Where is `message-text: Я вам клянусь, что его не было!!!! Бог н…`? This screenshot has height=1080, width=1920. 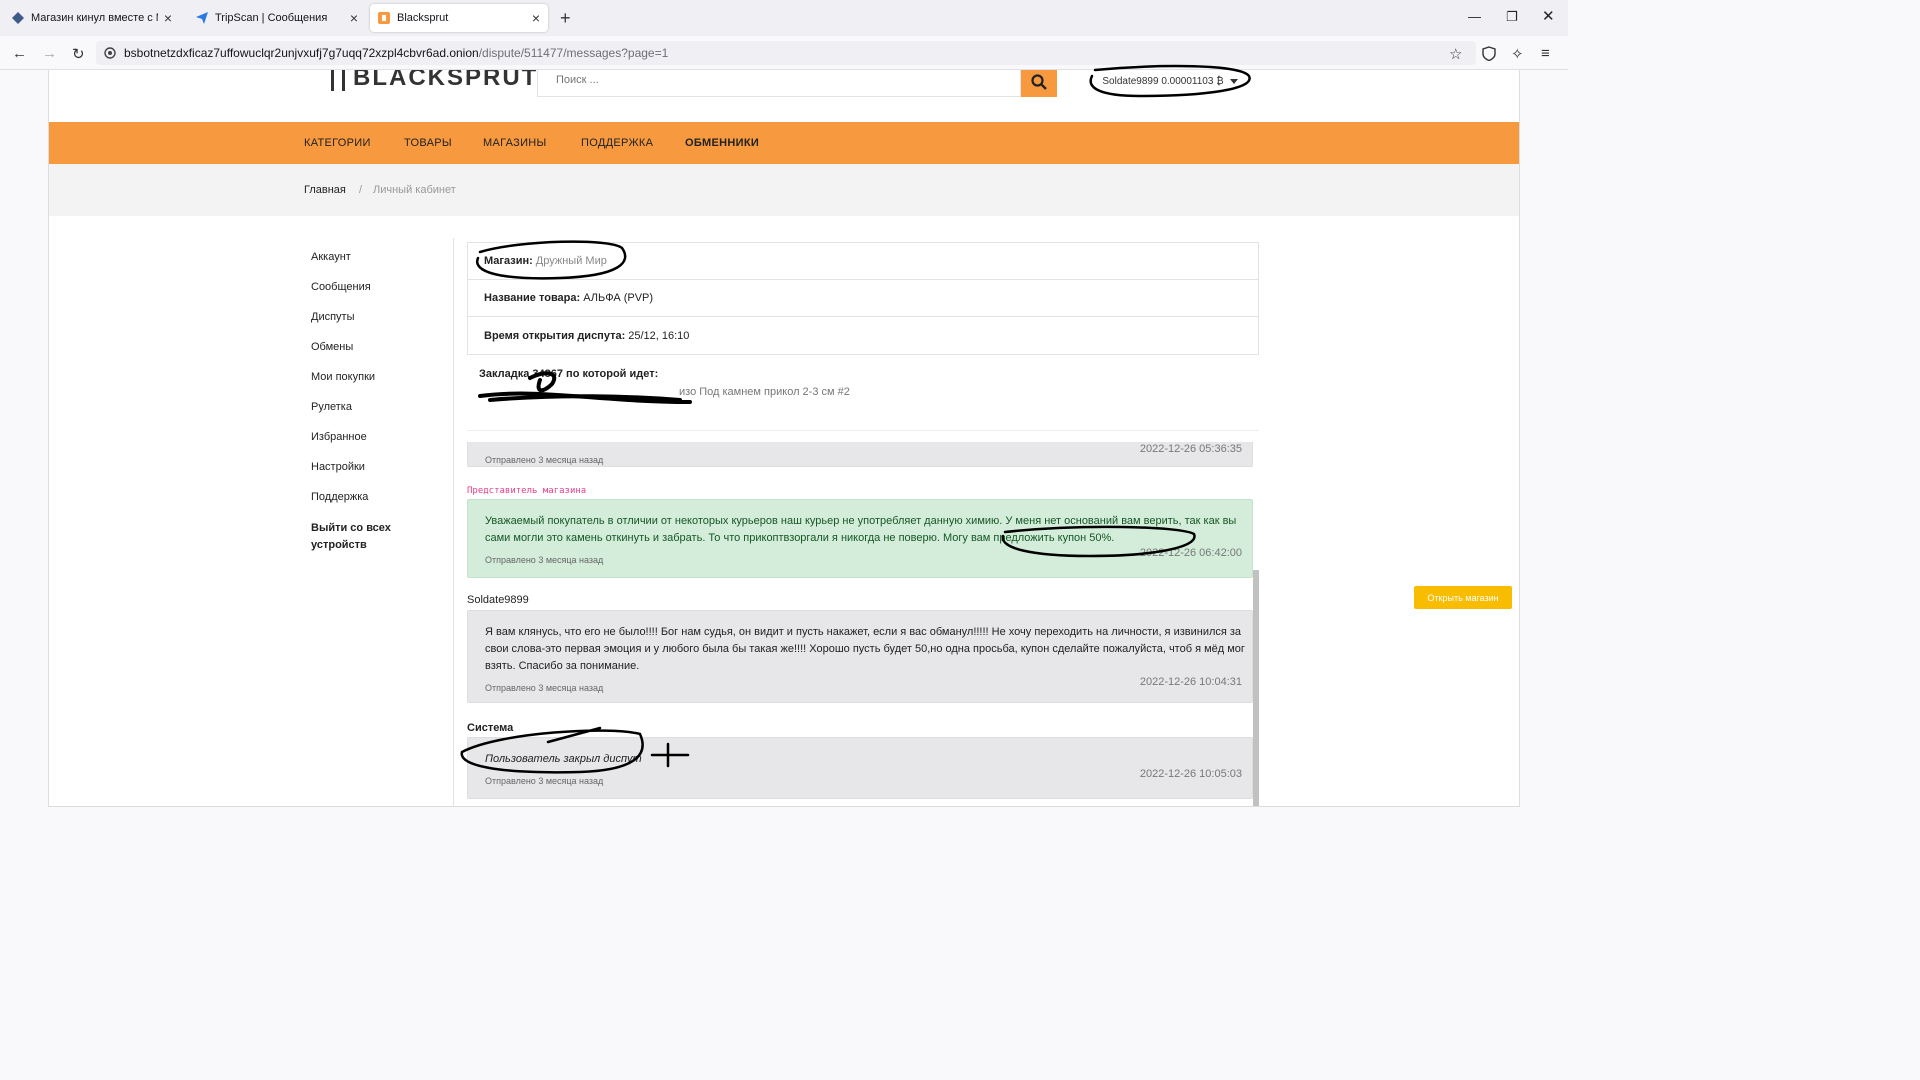
message-text: Я вам клянусь, что его не было!!!! Бог н… is located at coordinates (865, 649).